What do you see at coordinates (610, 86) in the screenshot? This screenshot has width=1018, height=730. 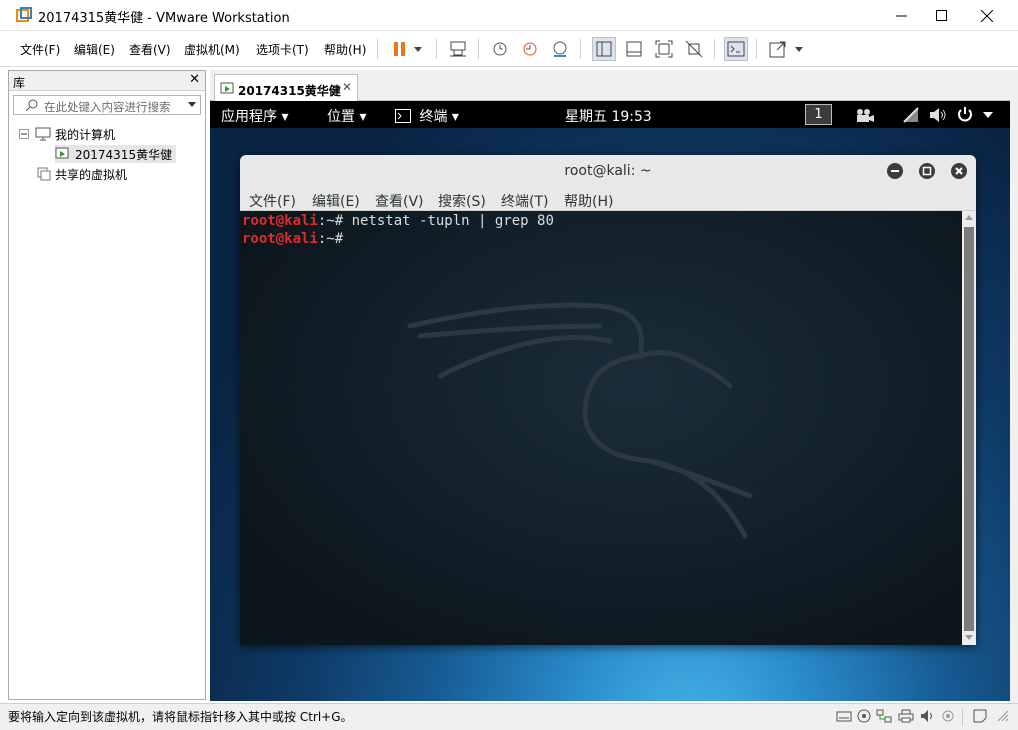 I see `vm-tab-strip: 20174315黄华健 ✕` at bounding box center [610, 86].